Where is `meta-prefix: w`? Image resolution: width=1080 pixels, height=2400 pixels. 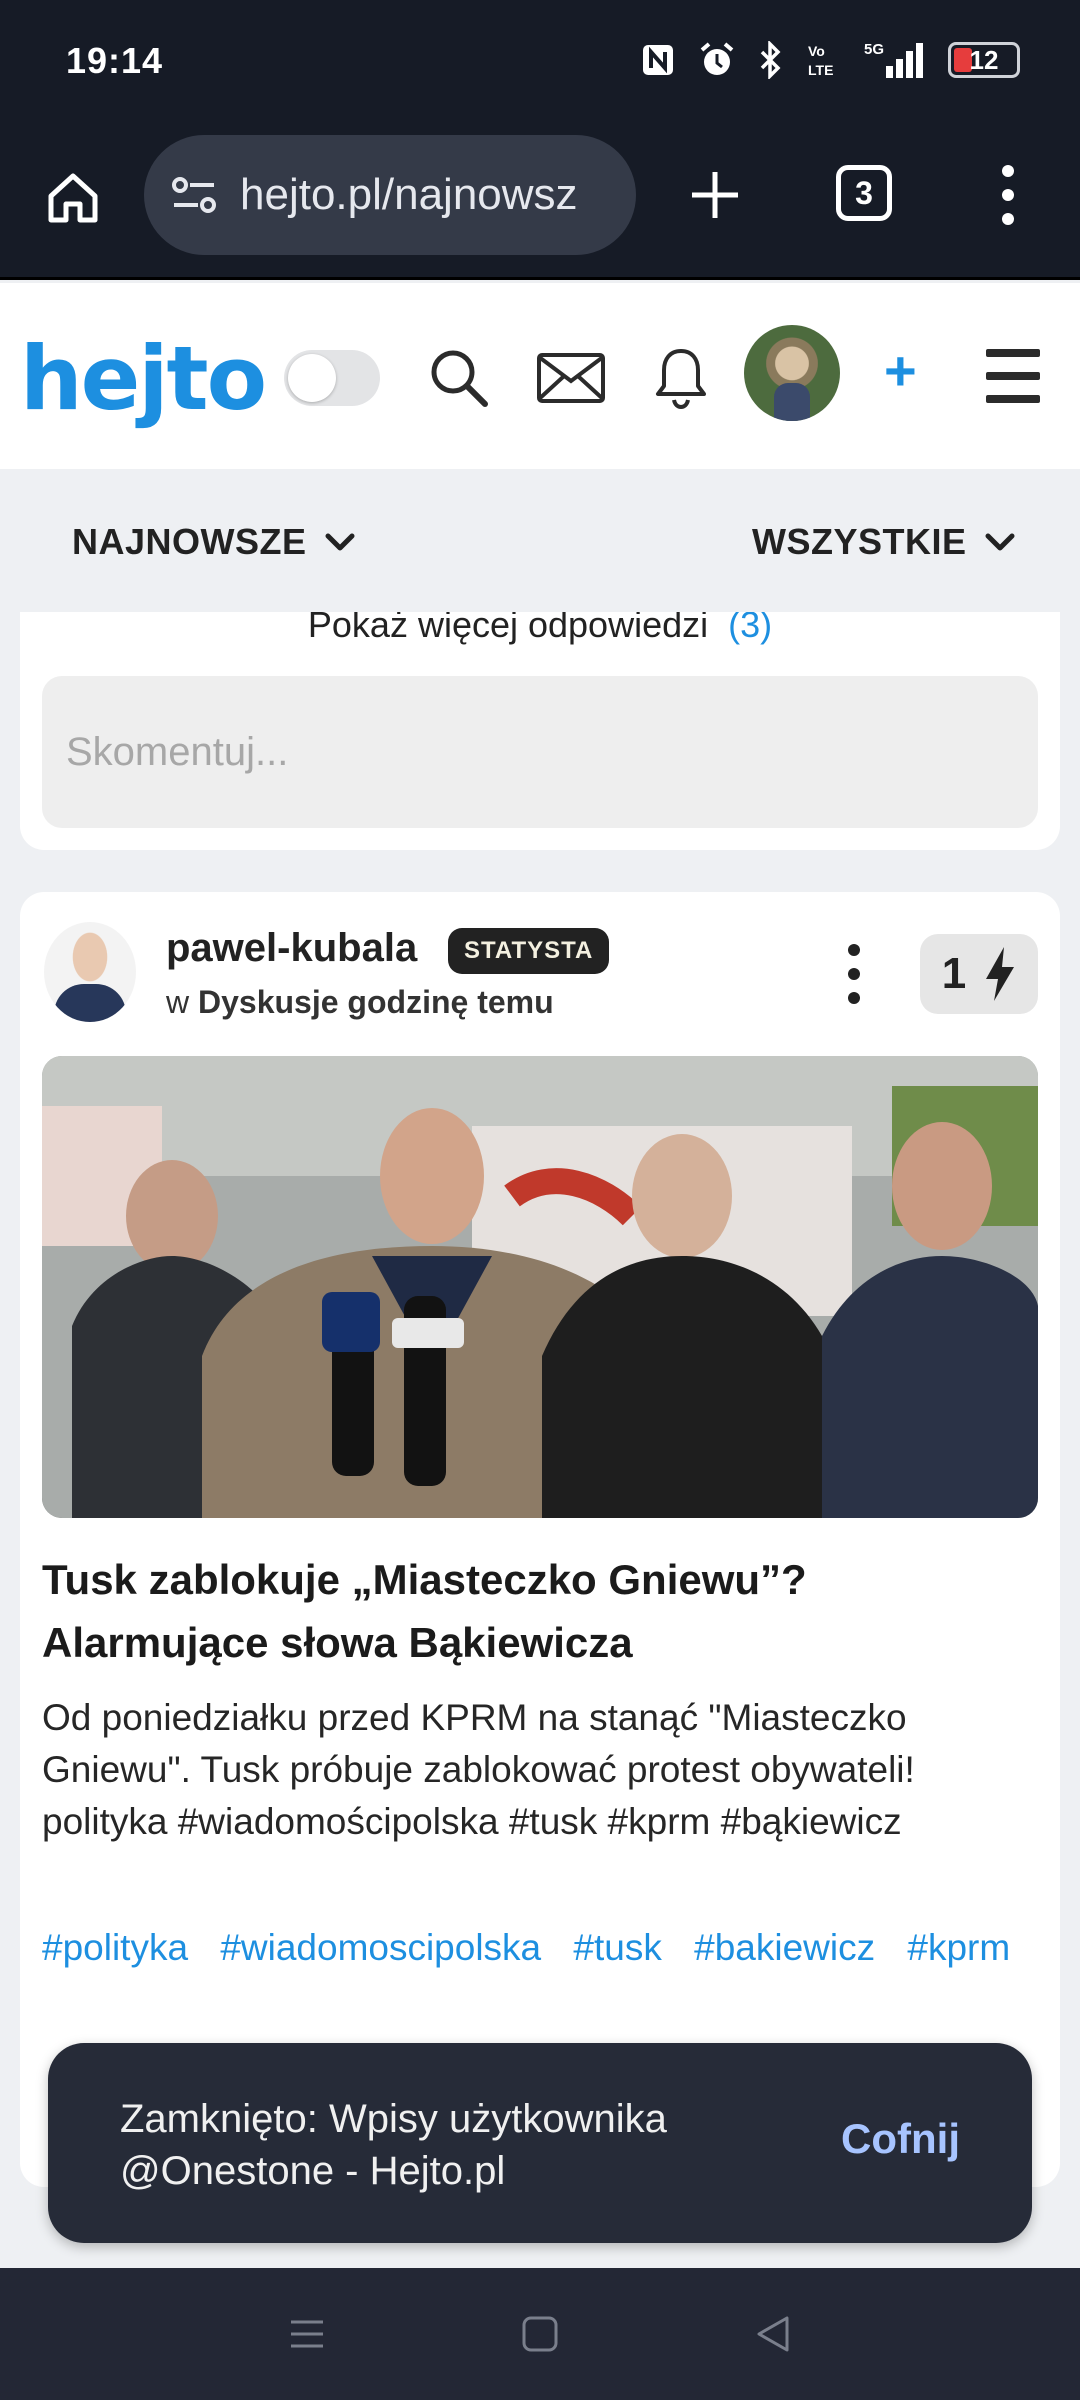 meta-prefix: w is located at coordinates (178, 1002).